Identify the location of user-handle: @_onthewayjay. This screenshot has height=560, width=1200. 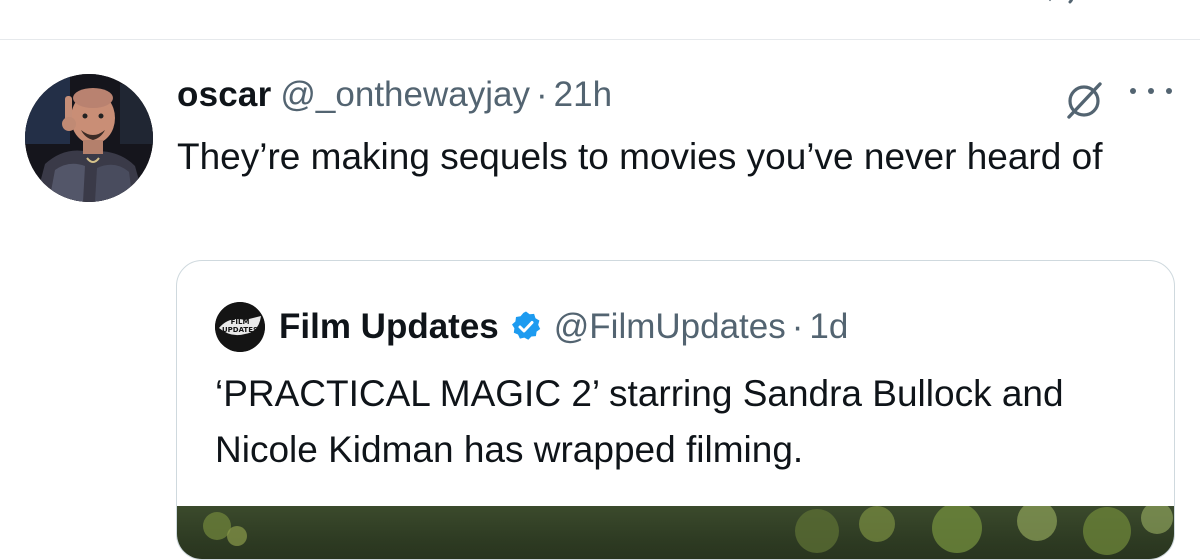
(405, 95).